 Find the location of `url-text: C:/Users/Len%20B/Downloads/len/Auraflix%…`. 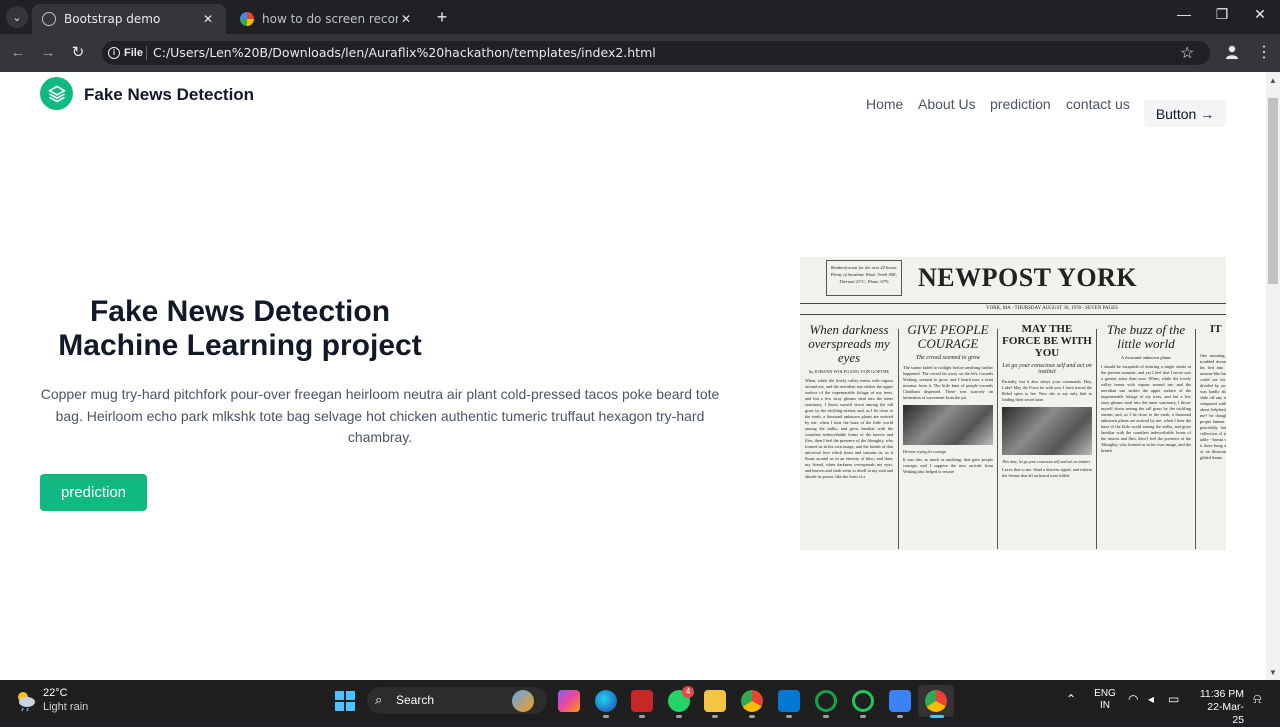

url-text: C:/Users/Len%20B/Downloads/len/Auraflix%… is located at coordinates (404, 52).